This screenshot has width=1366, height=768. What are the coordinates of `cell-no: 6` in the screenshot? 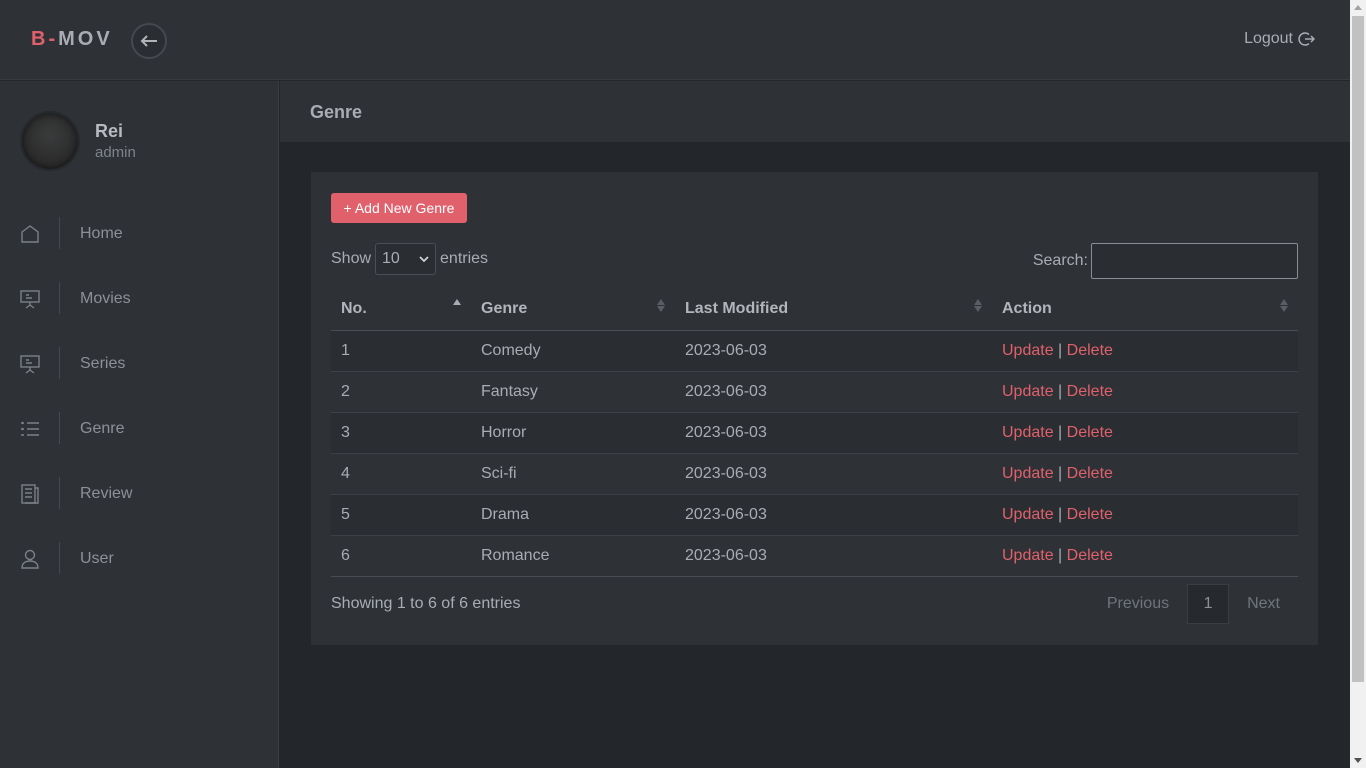 It's located at (401, 555).